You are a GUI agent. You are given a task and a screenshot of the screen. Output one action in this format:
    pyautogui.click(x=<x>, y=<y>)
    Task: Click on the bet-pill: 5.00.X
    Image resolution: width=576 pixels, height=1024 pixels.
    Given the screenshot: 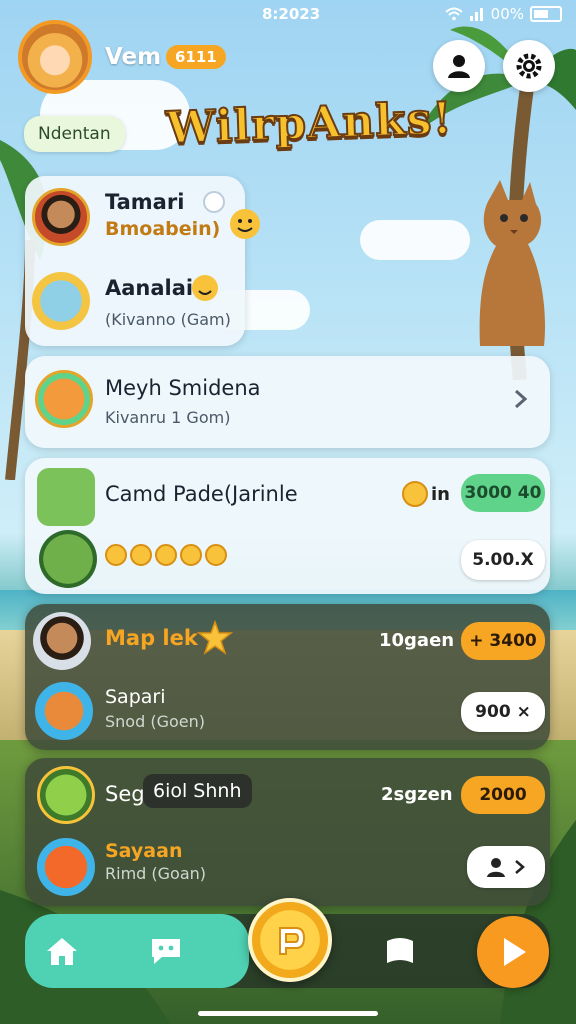 What is the action you would take?
    pyautogui.click(x=503, y=560)
    